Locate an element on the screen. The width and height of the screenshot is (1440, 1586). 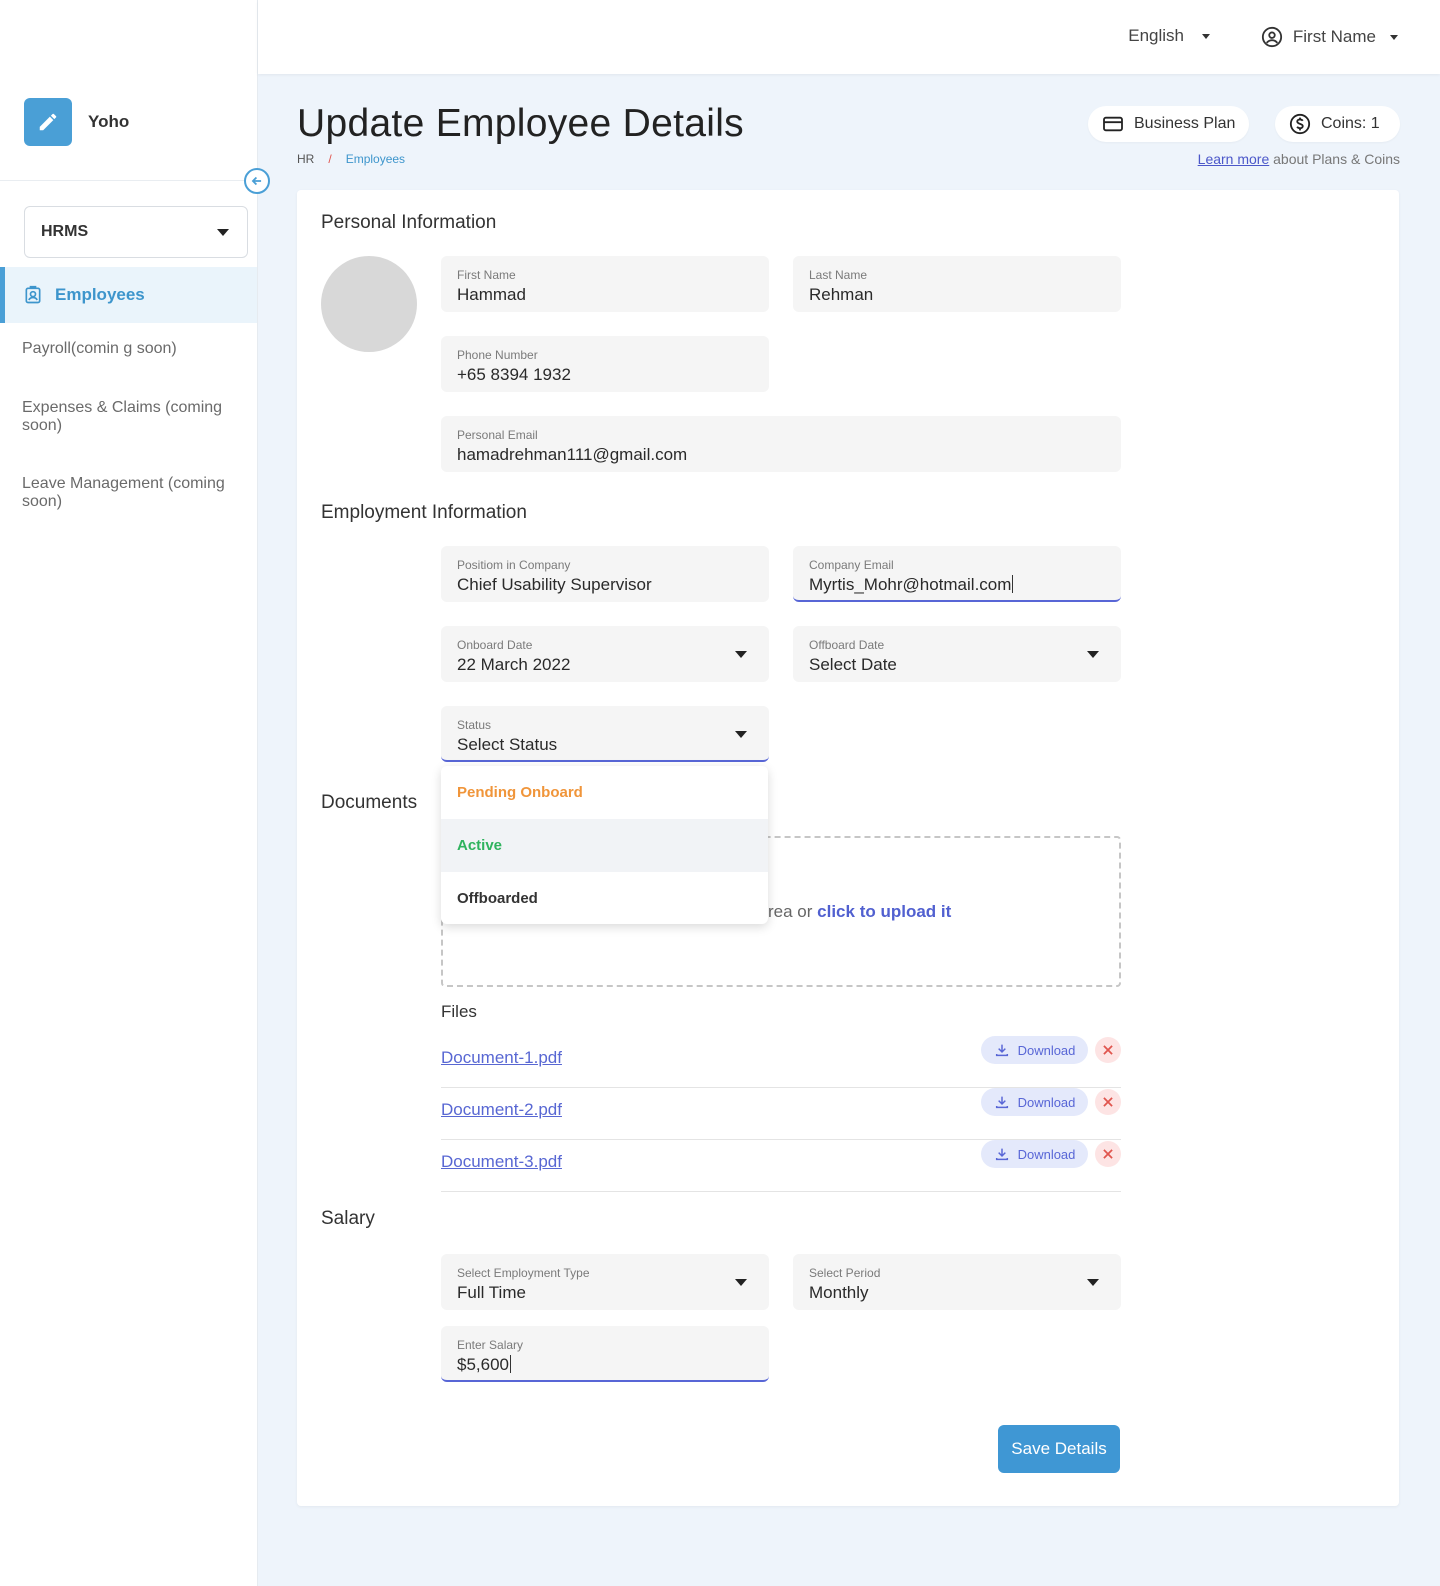
avatar is located at coordinates (369, 304).